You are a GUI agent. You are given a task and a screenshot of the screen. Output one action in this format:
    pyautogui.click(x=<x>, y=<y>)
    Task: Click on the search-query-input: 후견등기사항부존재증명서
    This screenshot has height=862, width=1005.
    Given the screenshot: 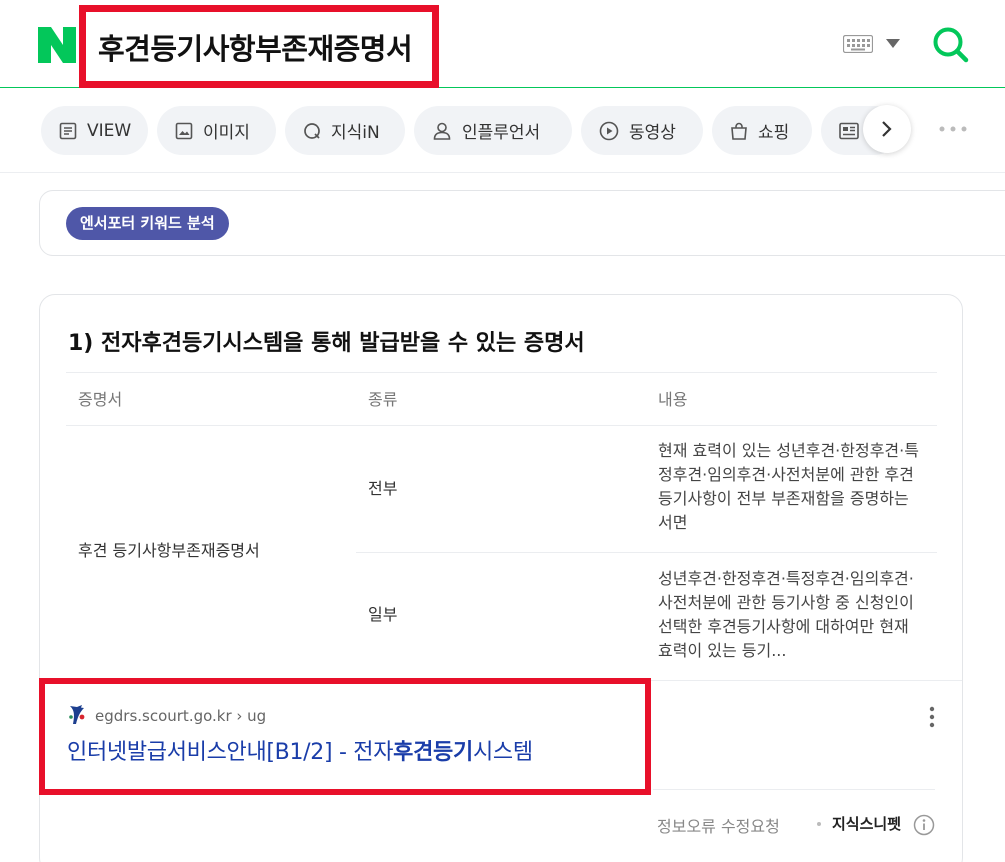 What is the action you would take?
    pyautogui.click(x=255, y=47)
    